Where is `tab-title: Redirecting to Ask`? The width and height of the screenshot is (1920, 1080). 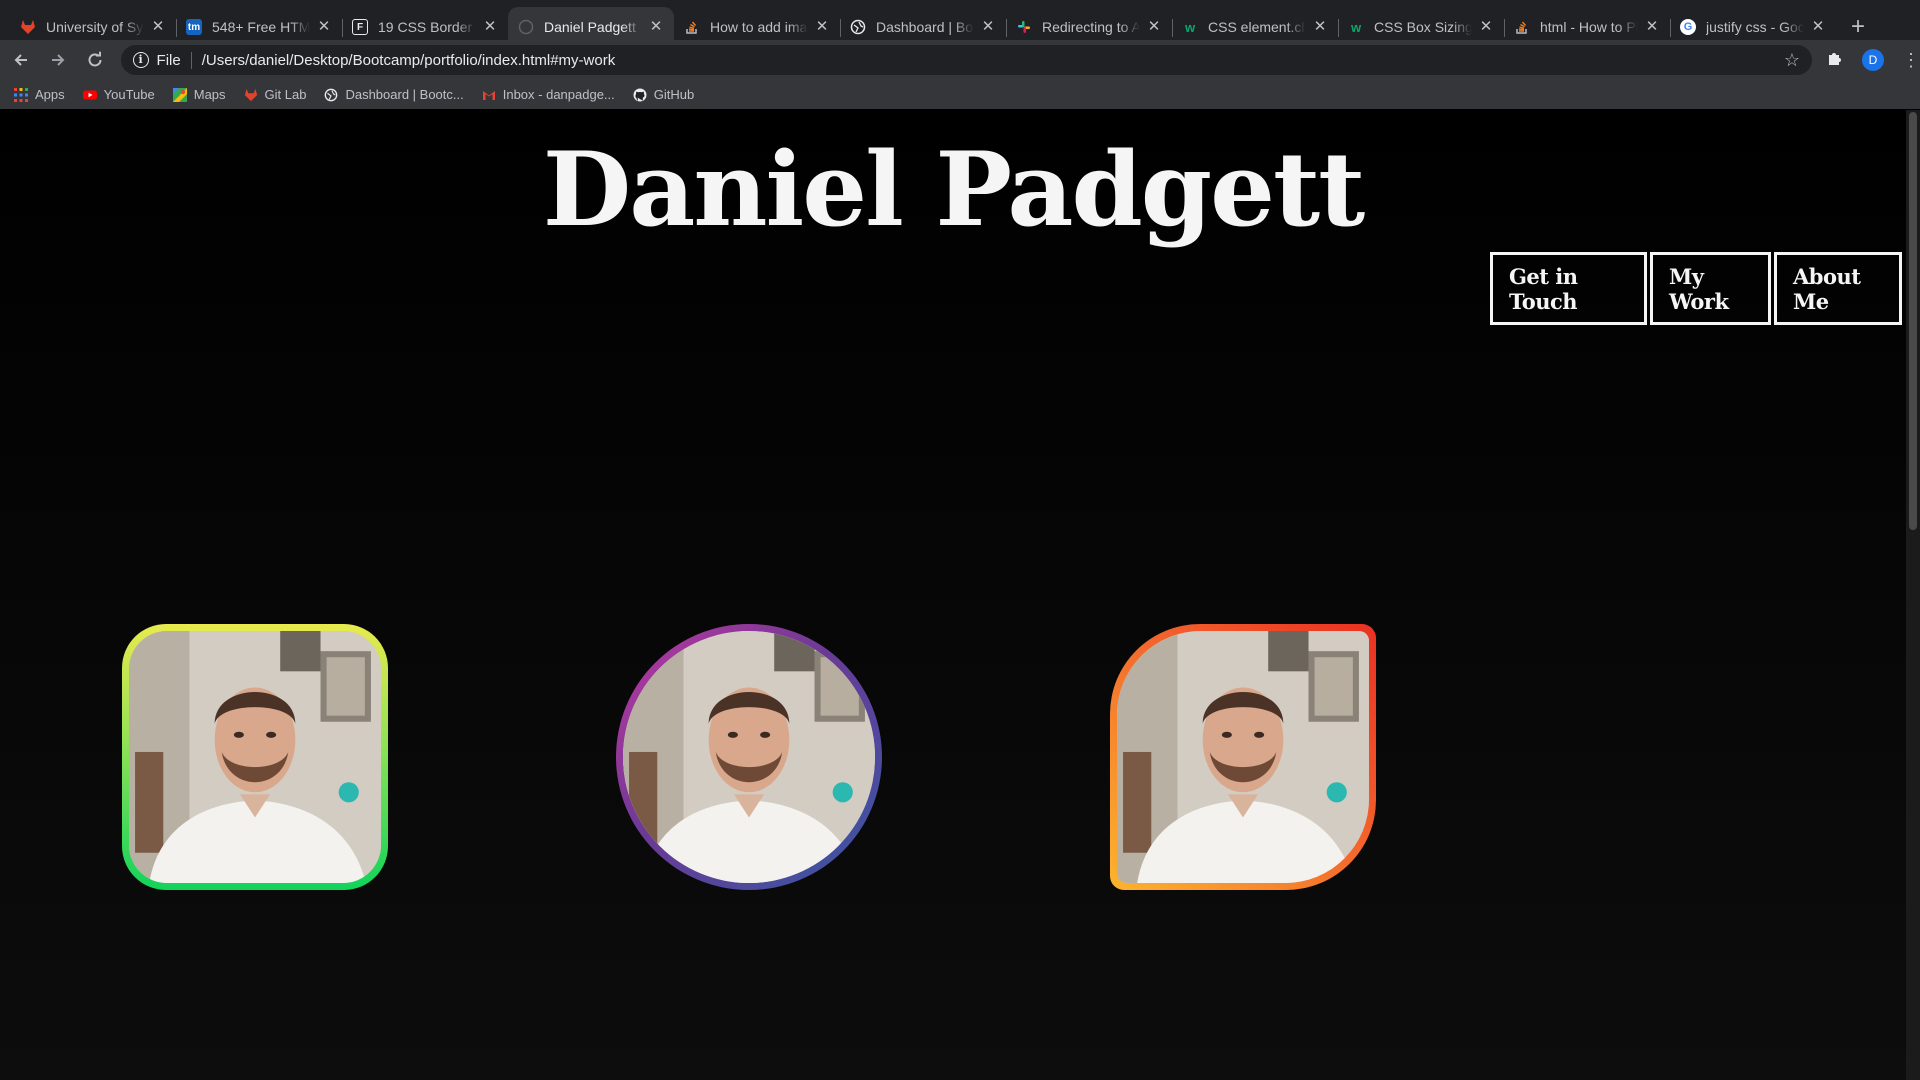
tab-title: Redirecting to Ask is located at coordinates (1091, 27).